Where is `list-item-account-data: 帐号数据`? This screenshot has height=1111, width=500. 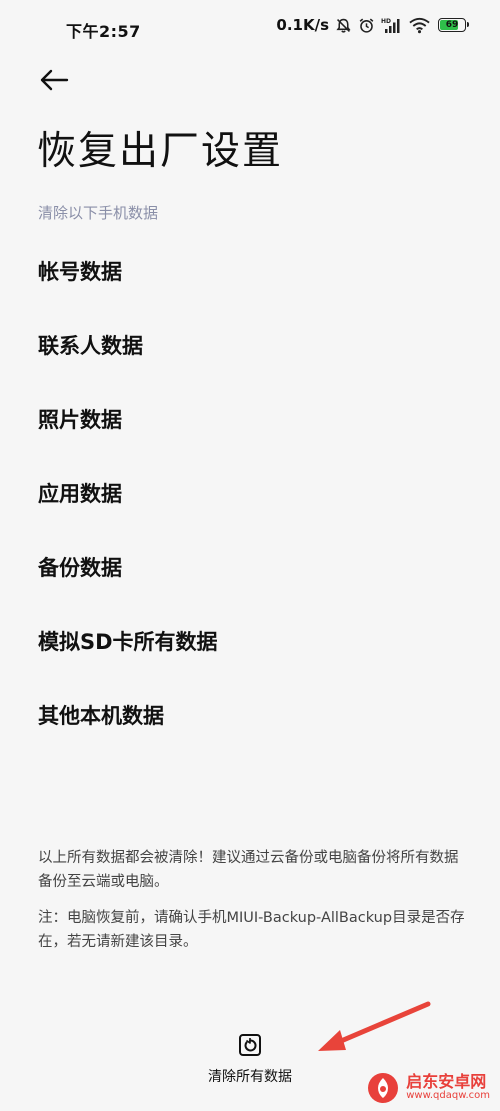
list-item-account-data: 帐号数据 is located at coordinates (80, 272).